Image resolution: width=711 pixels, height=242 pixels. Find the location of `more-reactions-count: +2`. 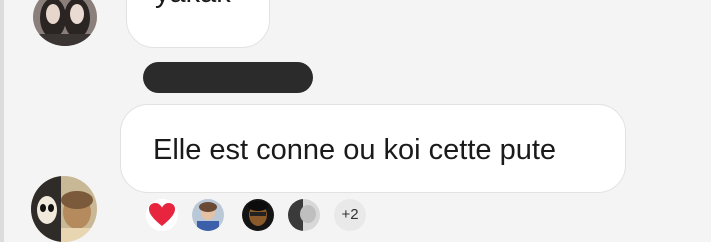

more-reactions-count: +2 is located at coordinates (350, 215).